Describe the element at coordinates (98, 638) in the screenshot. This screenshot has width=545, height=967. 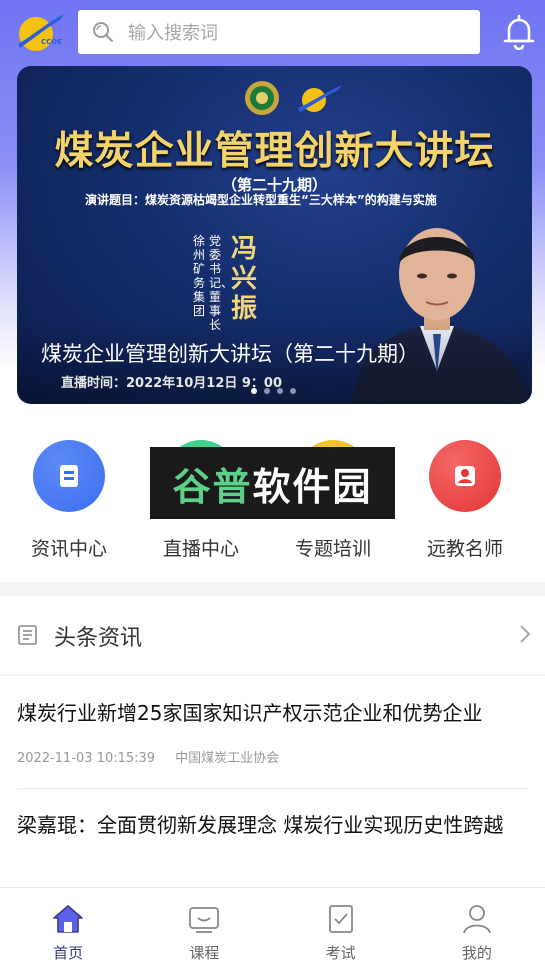
I see `section-title: 头条资讯` at that location.